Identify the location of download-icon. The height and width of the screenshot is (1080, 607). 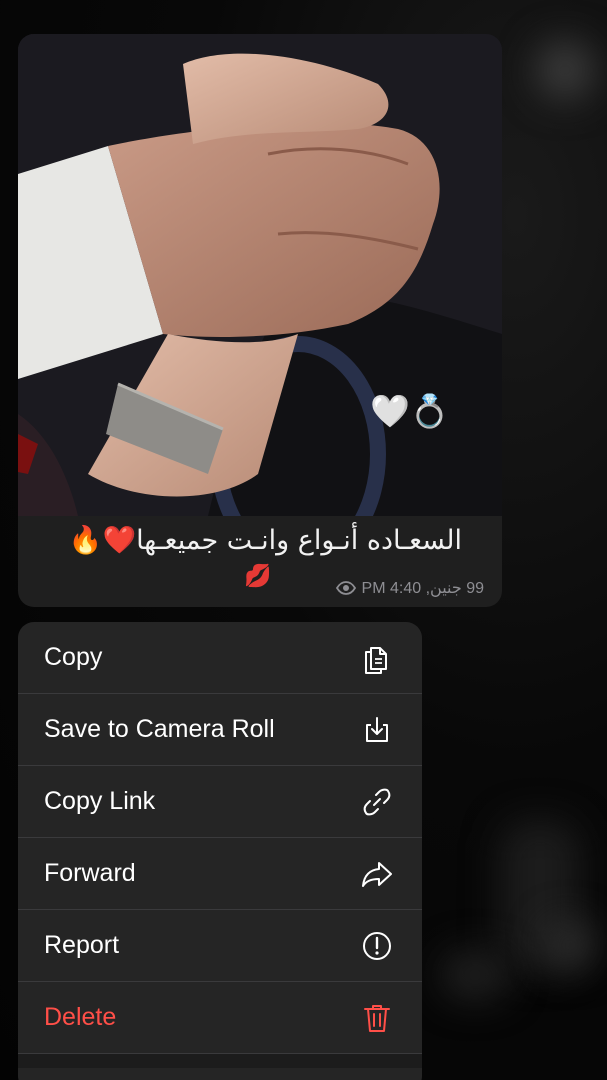
(377, 730).